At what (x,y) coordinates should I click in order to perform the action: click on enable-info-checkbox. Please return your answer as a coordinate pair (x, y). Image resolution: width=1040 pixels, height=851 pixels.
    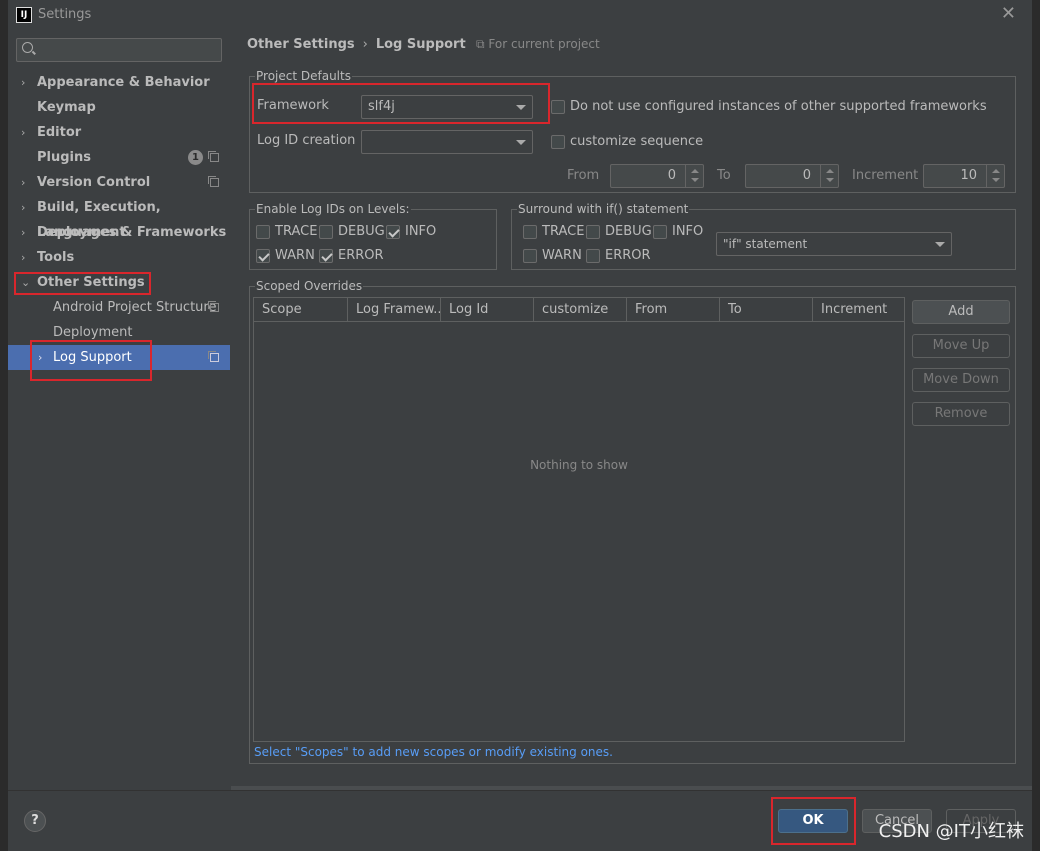
    Looking at the image, I should click on (393, 232).